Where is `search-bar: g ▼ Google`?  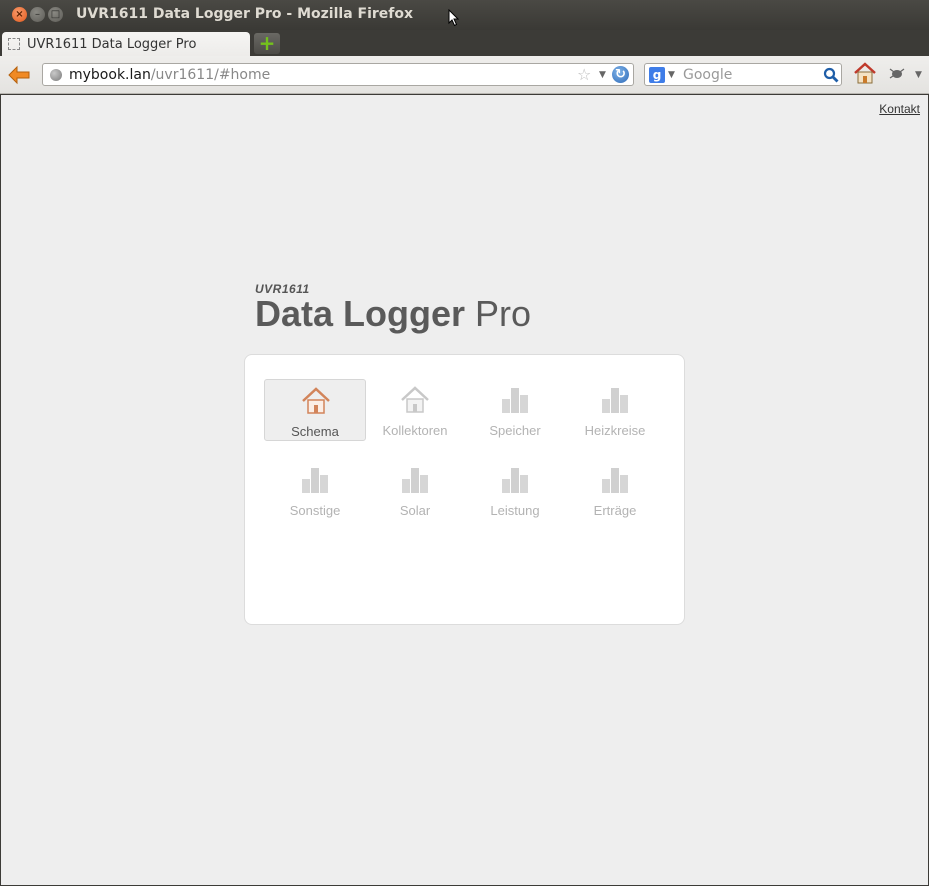
search-bar: g ▼ Google is located at coordinates (743, 74).